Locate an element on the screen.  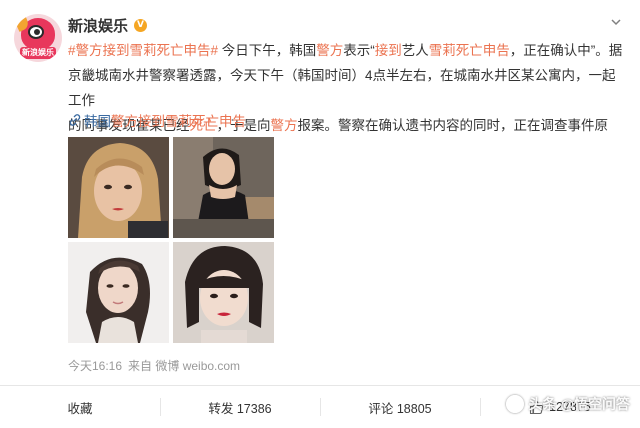
topic-link-highlight: 警方接到雪莉死亡申告 is located at coordinates (178, 121).